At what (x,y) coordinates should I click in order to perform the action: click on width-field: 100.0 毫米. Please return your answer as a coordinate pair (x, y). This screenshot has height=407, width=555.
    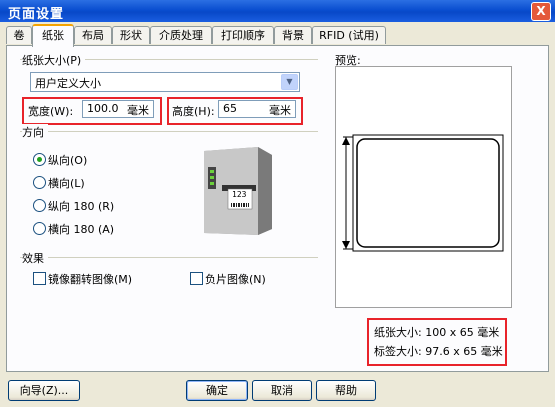
    Looking at the image, I should click on (118, 109).